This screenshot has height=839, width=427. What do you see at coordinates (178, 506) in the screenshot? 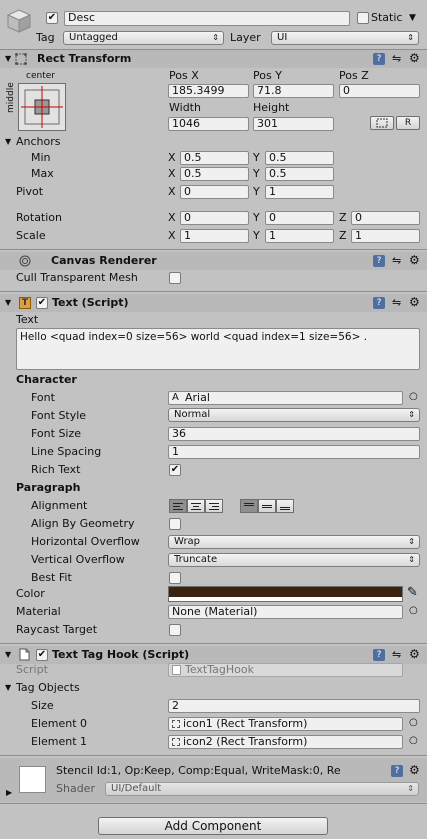
I see `align-left-button` at bounding box center [178, 506].